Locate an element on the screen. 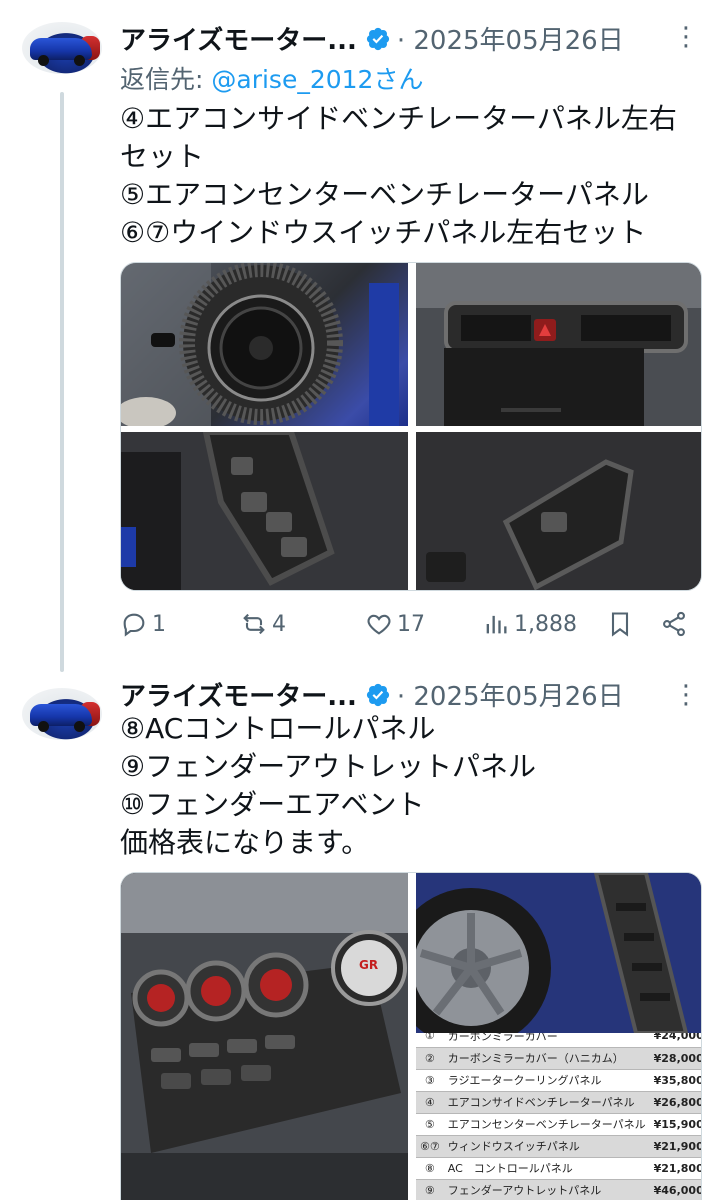 This screenshot has height=1200, width=725. price-row: ⑥⑦ ウィンドウスイッチパネル ¥21,900 is located at coordinates (558, 1146).